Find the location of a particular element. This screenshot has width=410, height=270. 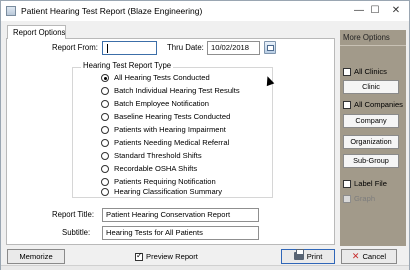

subtitle-label: Subtitle: is located at coordinates (76, 232).